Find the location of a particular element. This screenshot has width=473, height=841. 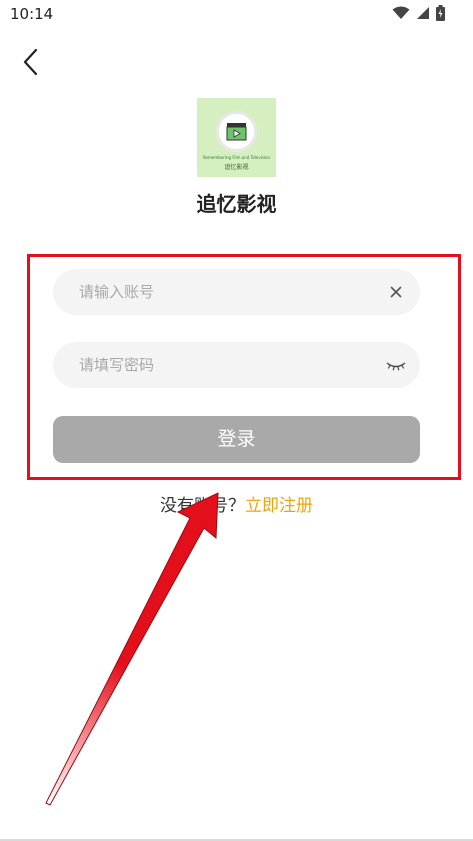

app-logo: Remembering Film and Television 追忆影视 is located at coordinates (236, 137).